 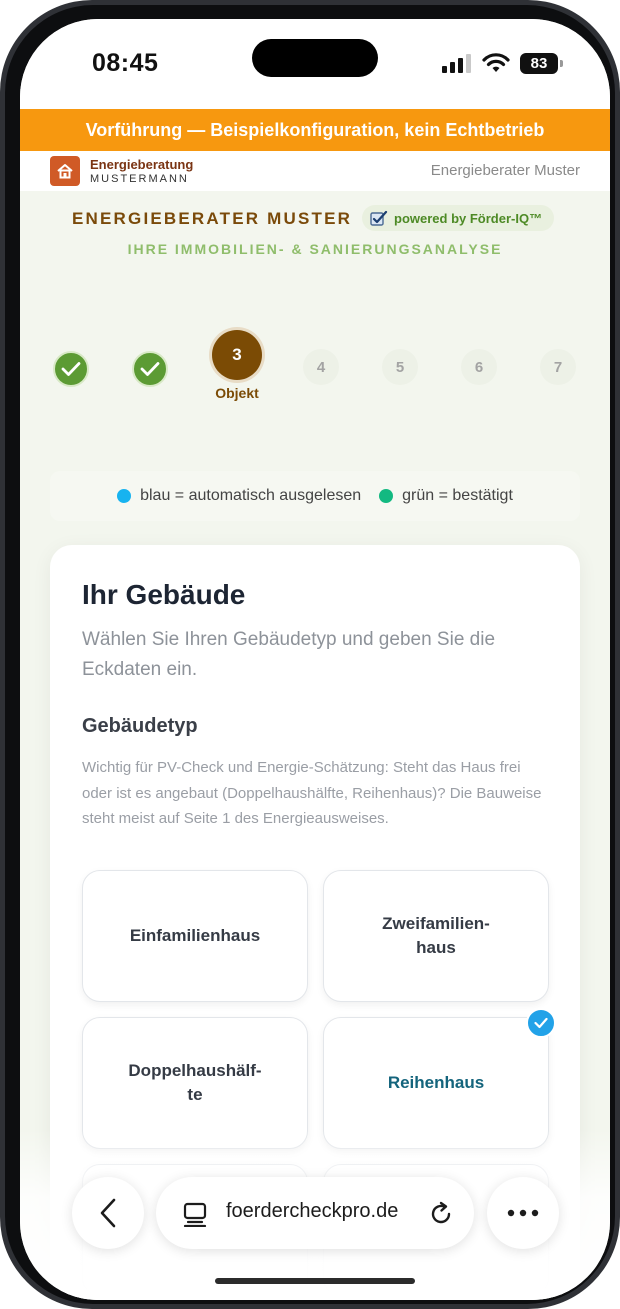 What do you see at coordinates (315, 58) in the screenshot?
I see `dynamic-island` at bounding box center [315, 58].